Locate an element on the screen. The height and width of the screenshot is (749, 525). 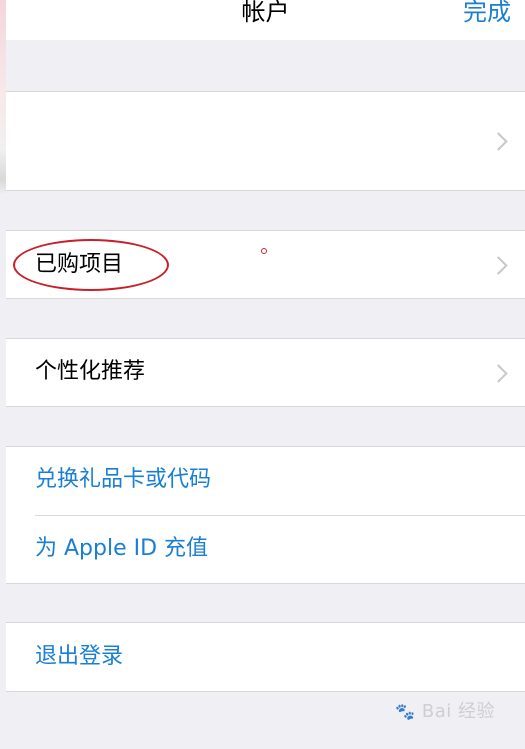
sign-out-cell: 退出登录 is located at coordinates (265, 657).